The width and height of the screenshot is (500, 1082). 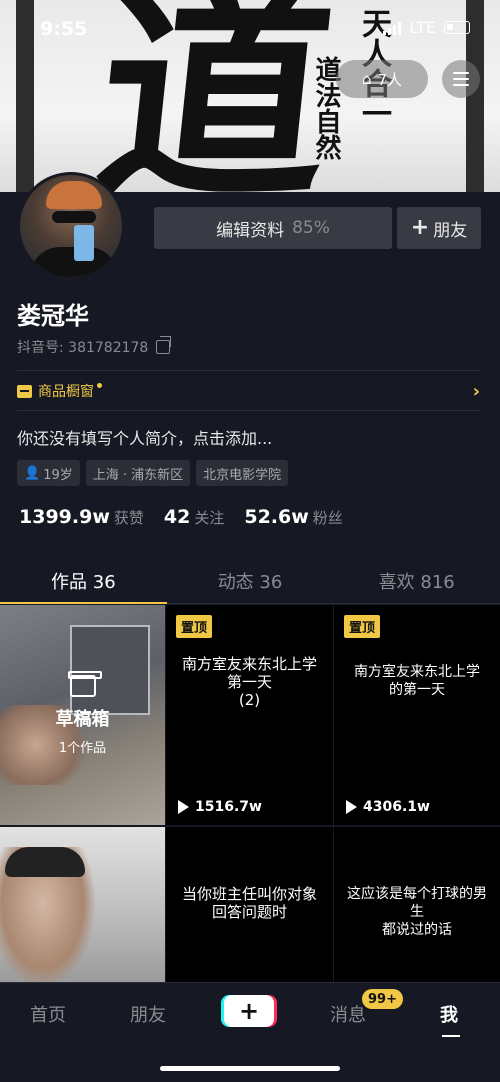 What do you see at coordinates (276, 517) in the screenshot?
I see `followers-count: 52.6w` at bounding box center [276, 517].